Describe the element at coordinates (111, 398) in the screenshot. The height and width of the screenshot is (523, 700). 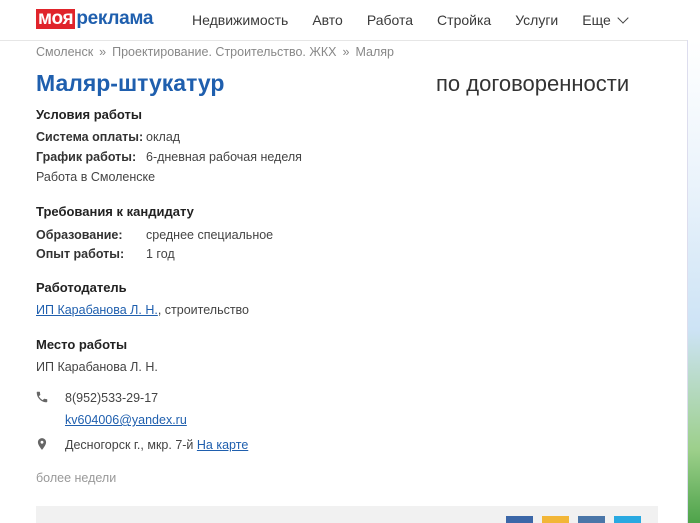
I see `phone-number: 8(952)533-29-17` at that location.